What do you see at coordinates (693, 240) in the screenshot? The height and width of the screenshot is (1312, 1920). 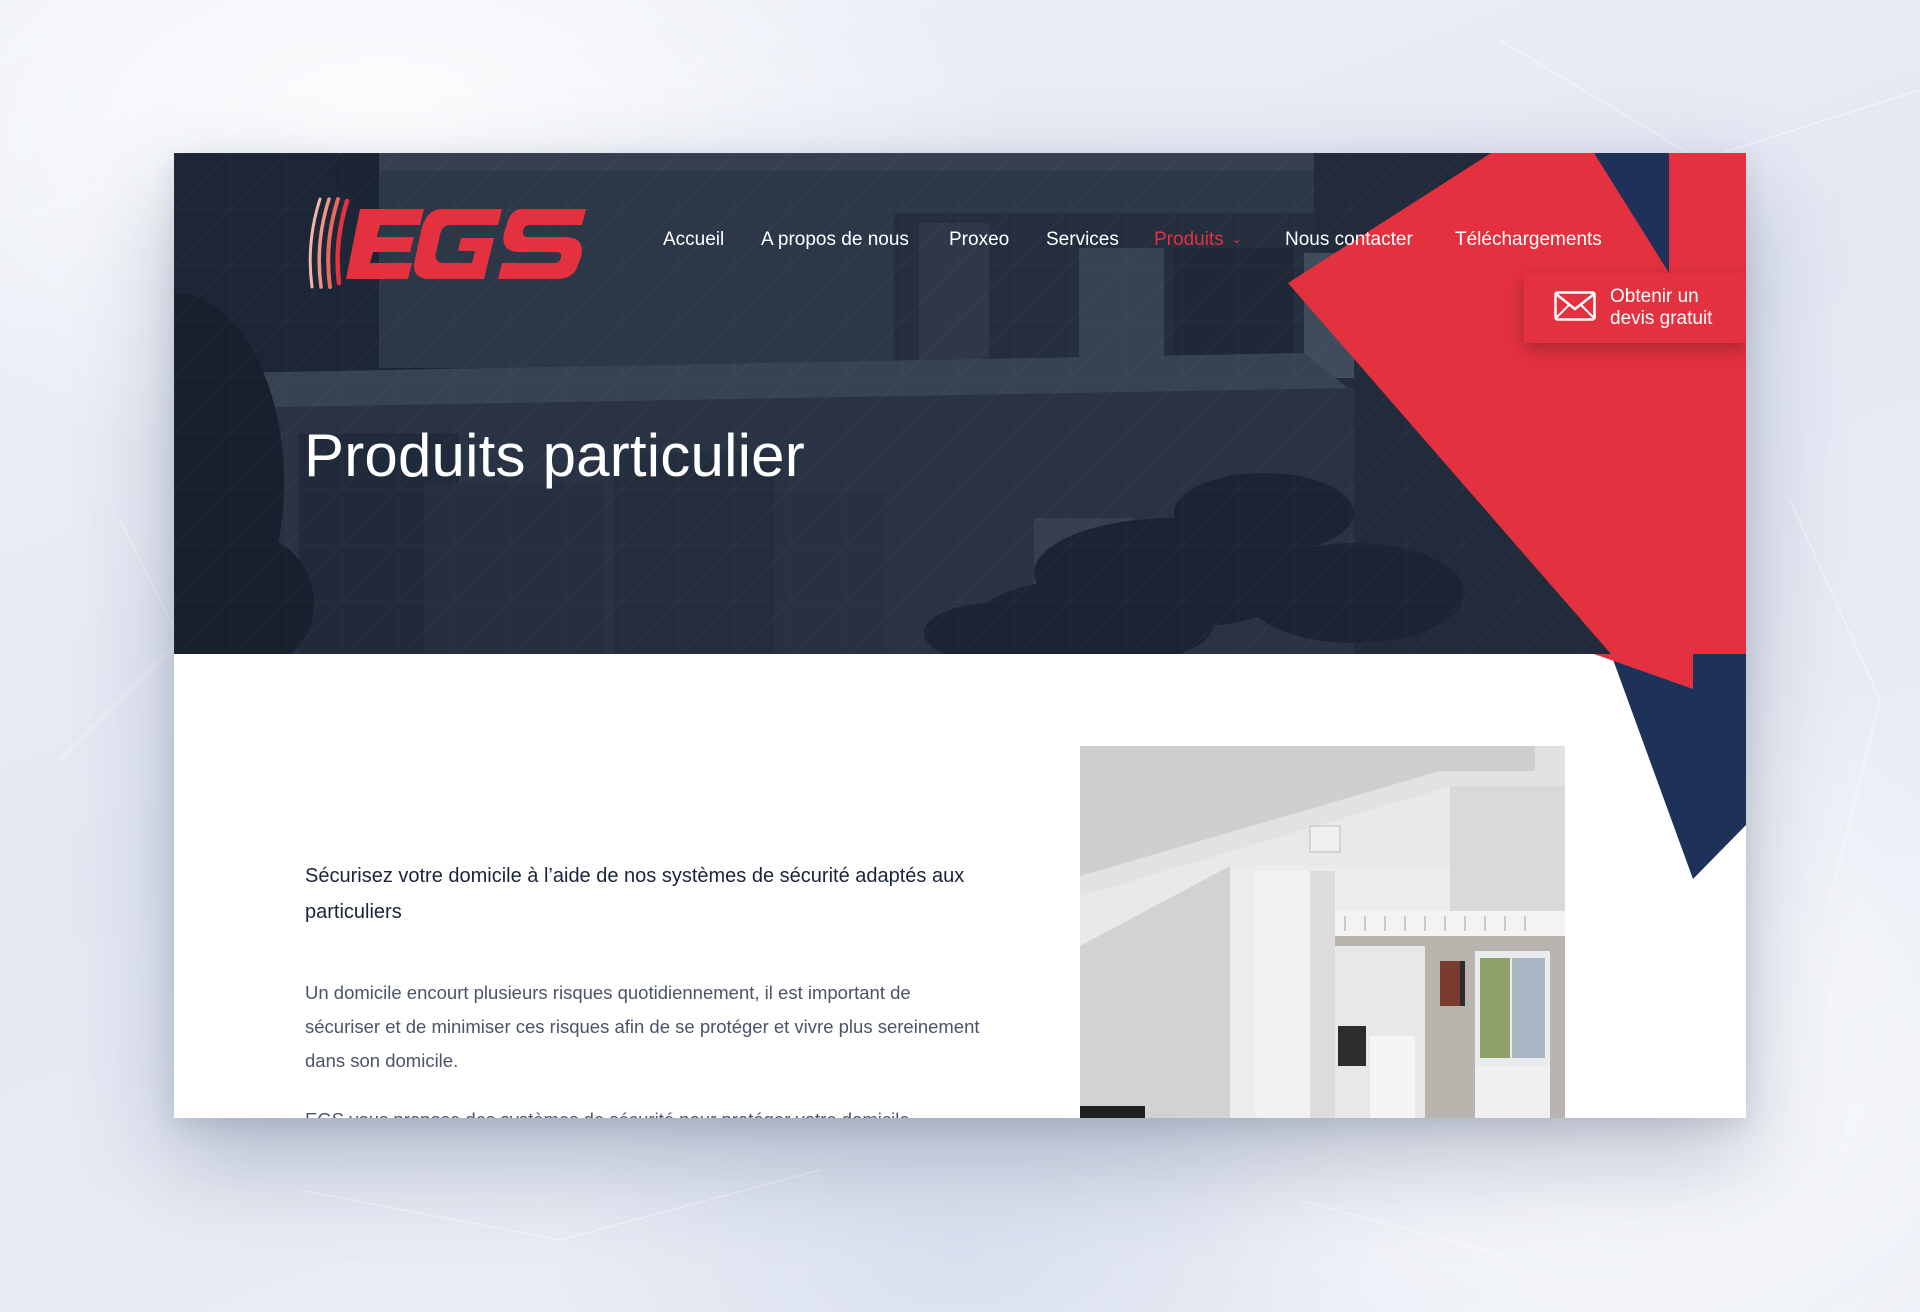 I see `nav-item-accueil: Accueil` at bounding box center [693, 240].